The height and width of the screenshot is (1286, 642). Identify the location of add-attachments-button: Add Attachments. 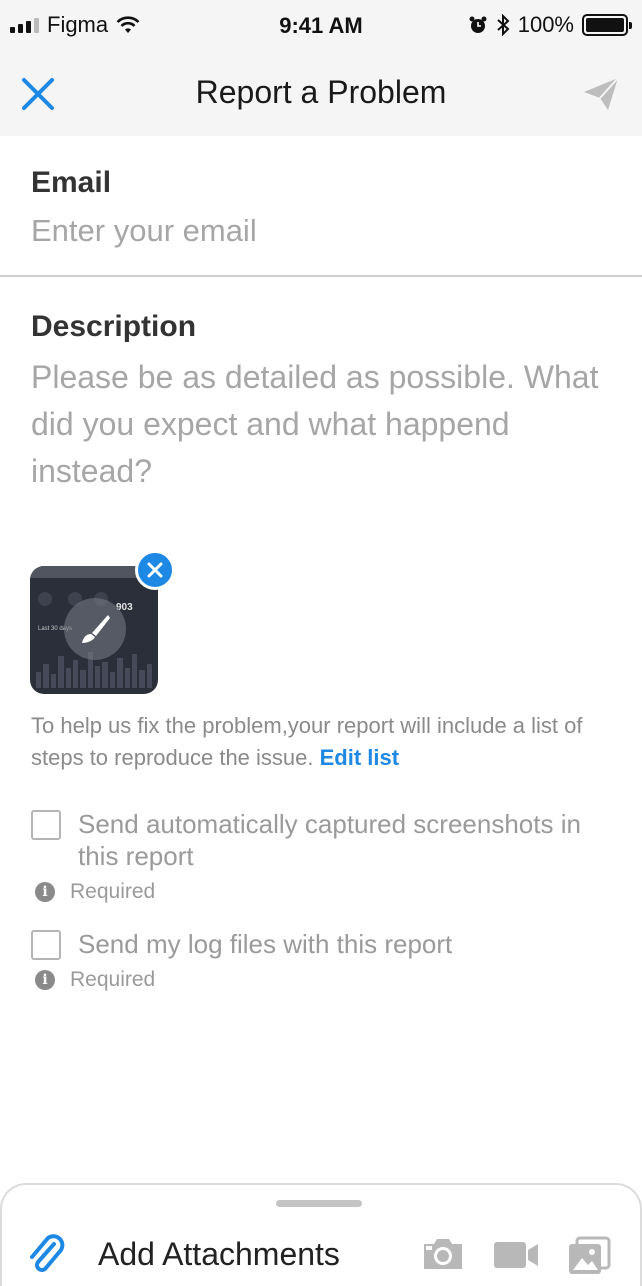
(183, 1254).